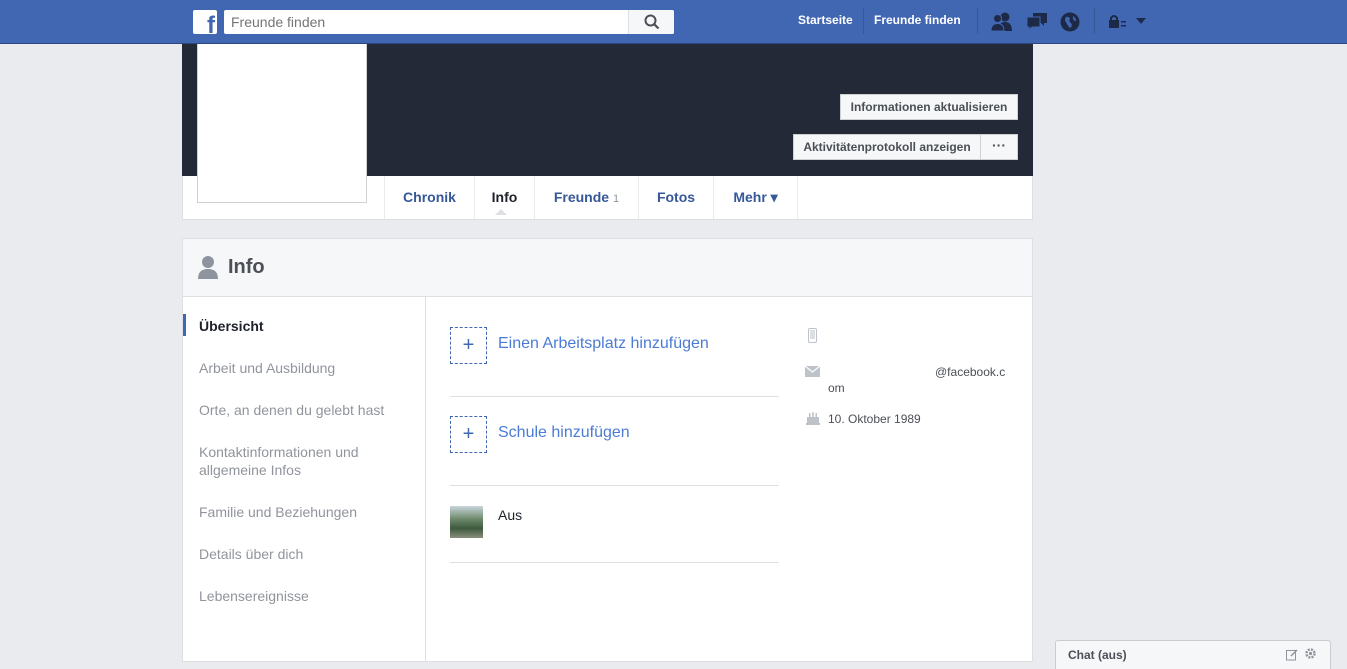 Image resolution: width=1347 pixels, height=669 pixels. What do you see at coordinates (676, 197) in the screenshot?
I see `tab-photos: Fotos` at bounding box center [676, 197].